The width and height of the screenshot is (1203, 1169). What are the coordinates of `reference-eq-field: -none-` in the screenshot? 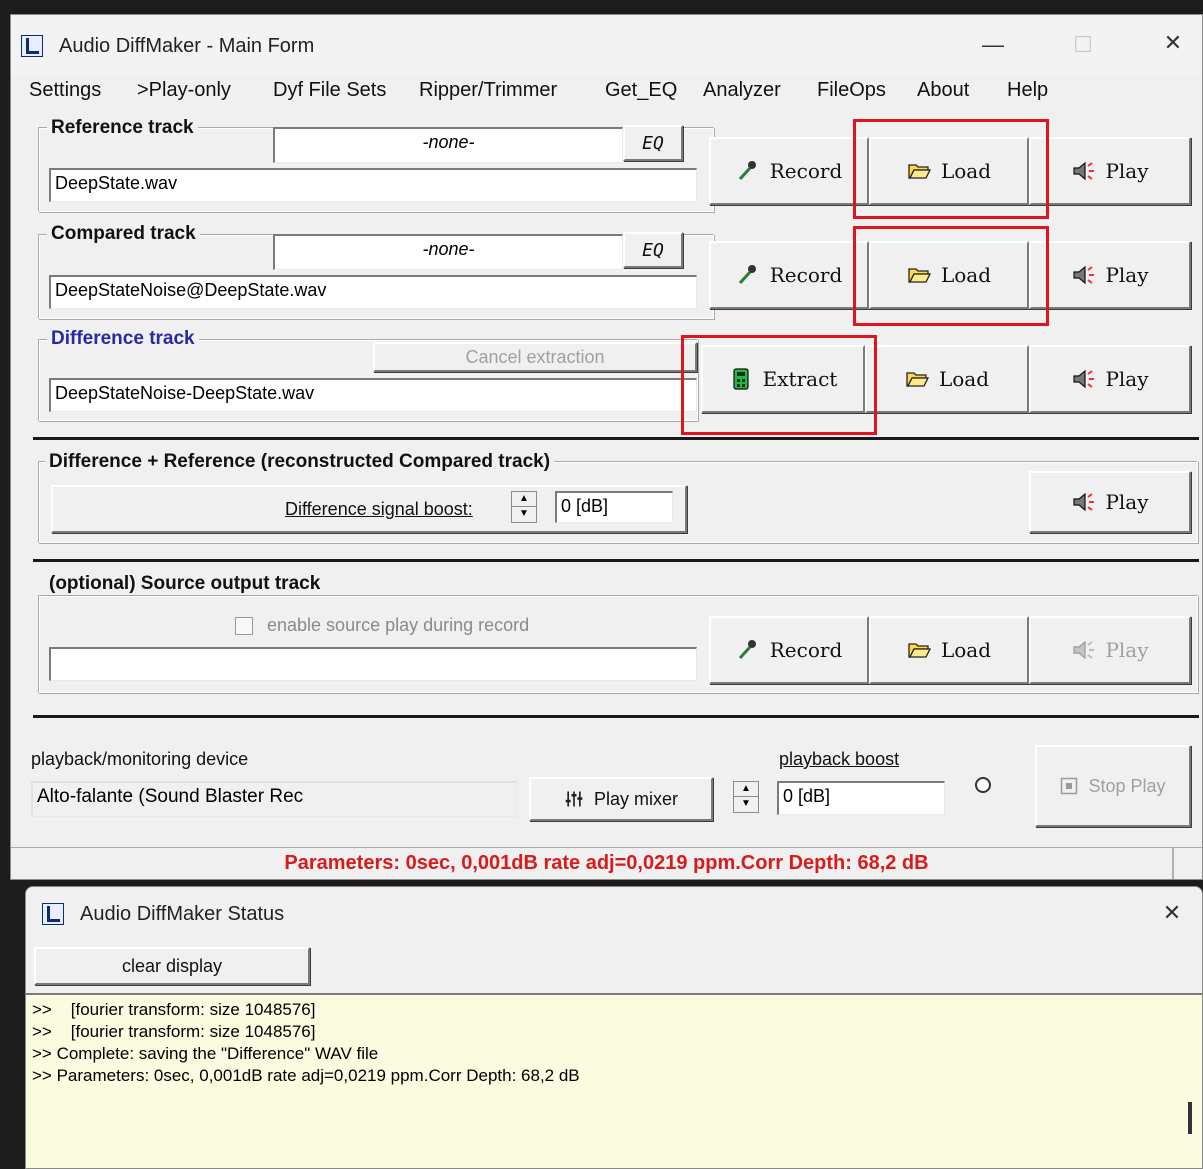 It's located at (448, 145).